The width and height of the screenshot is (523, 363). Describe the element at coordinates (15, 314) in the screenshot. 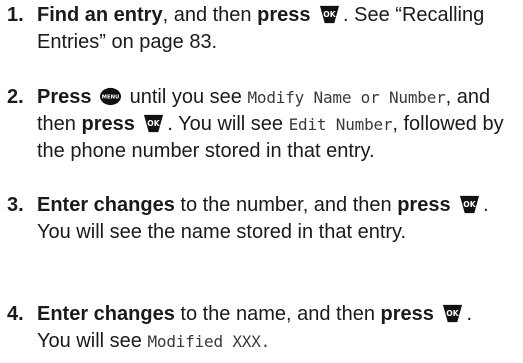

I see `step-number: 4.` at that location.